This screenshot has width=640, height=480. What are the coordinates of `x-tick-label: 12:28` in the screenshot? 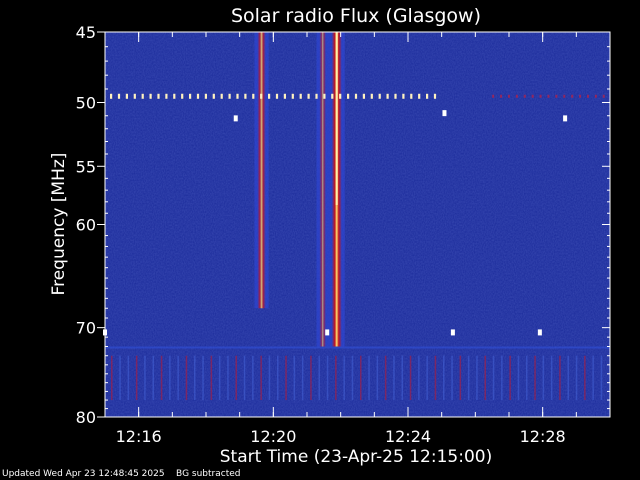 It's located at (543, 436).